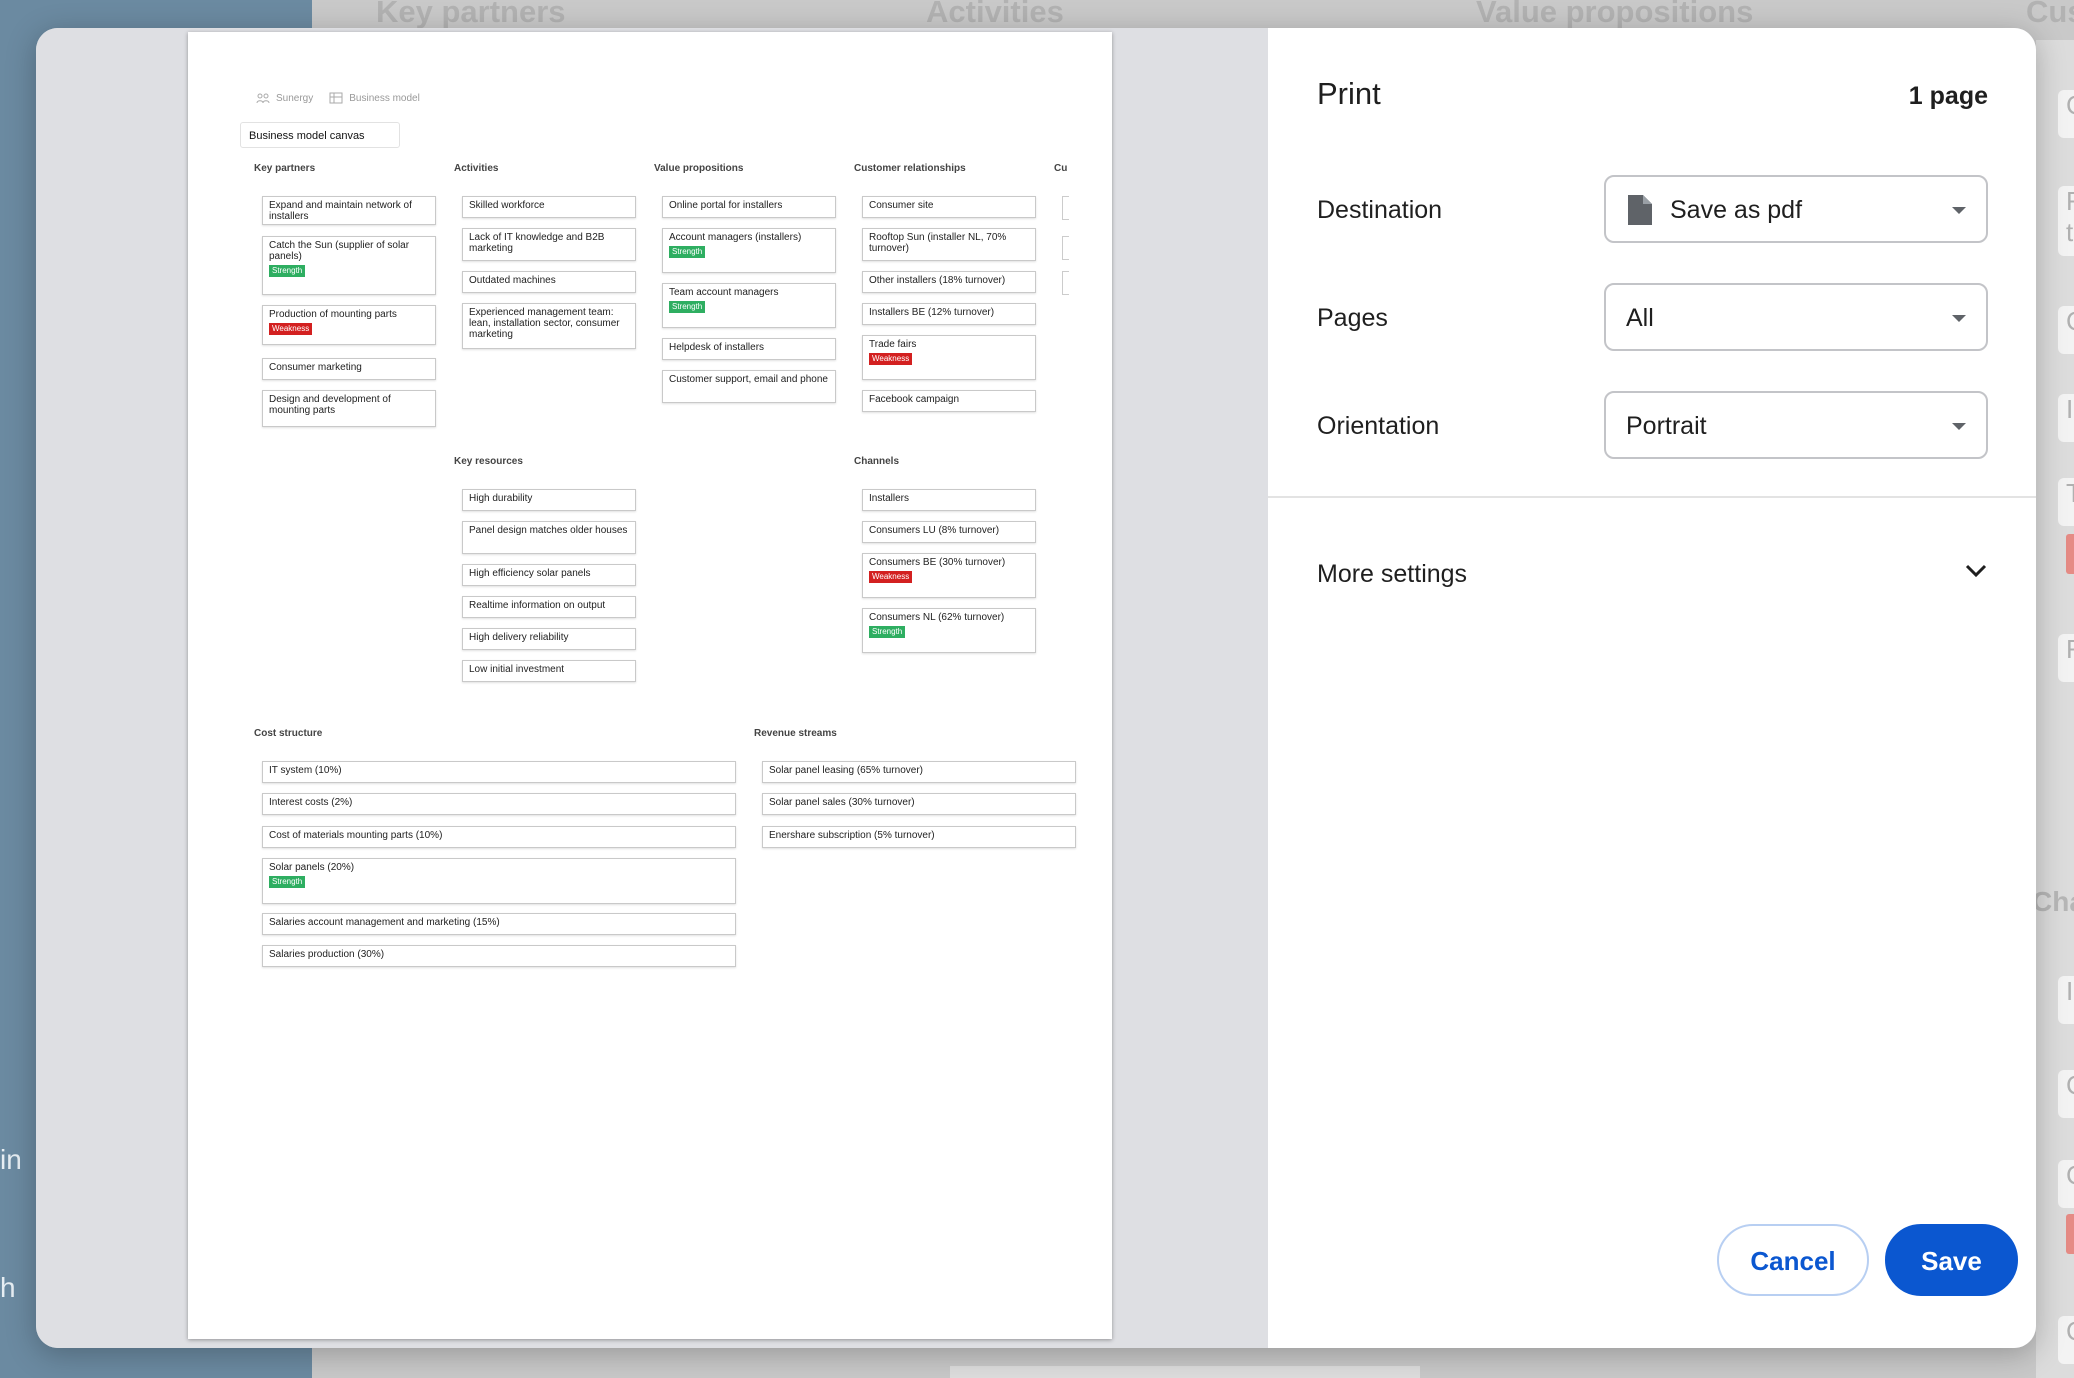 This screenshot has width=2074, height=1378. What do you see at coordinates (949, 244) in the screenshot?
I see `canvas-card: Rooftop Sun (installer NL, 70% turnover)` at bounding box center [949, 244].